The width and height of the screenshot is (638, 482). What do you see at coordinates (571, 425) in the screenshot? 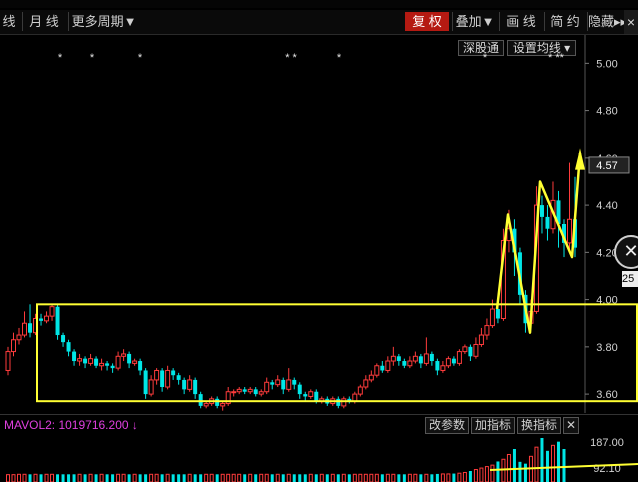
I see `close-indicator-icon: ✕` at bounding box center [571, 425].